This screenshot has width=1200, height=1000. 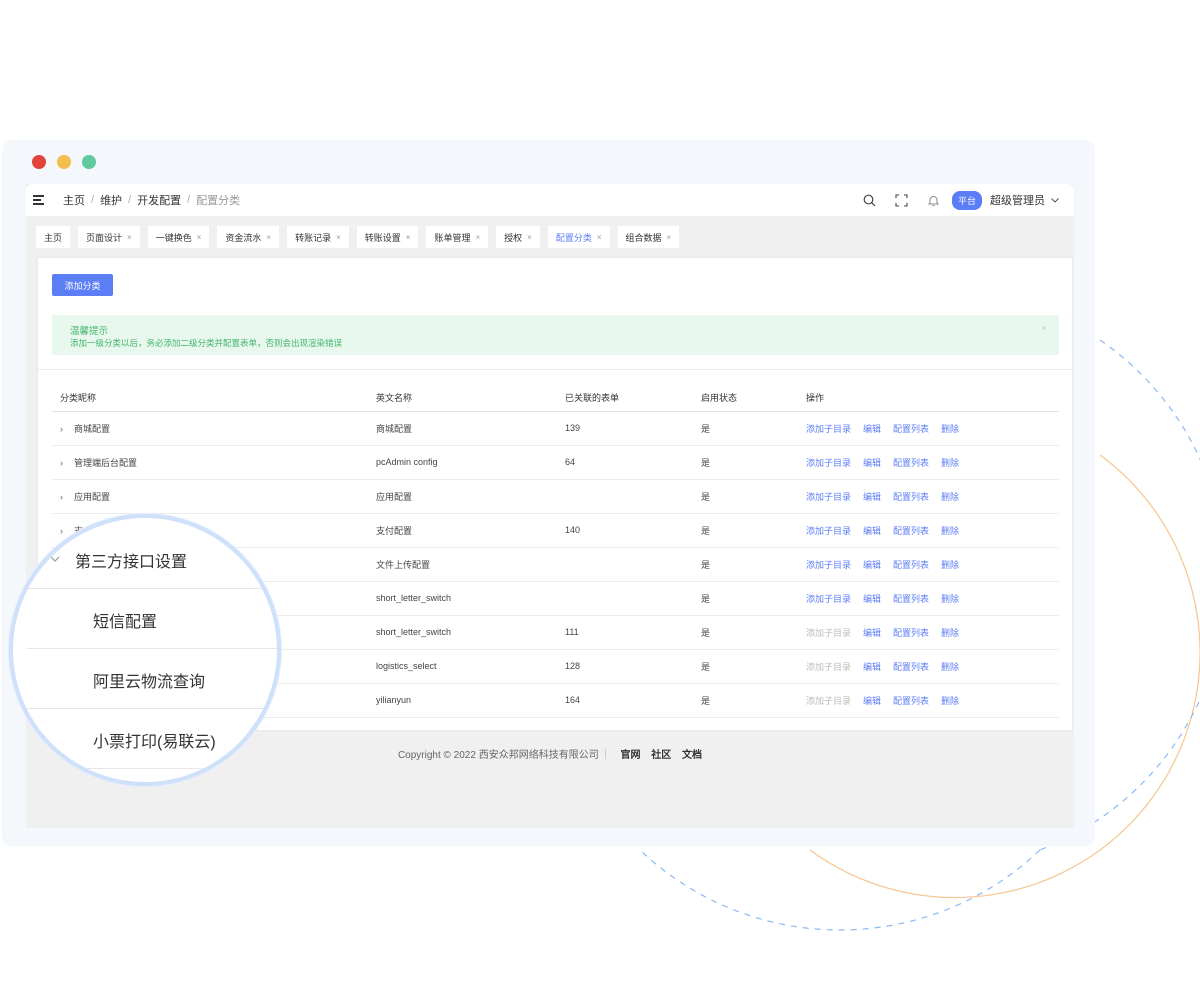 What do you see at coordinates (462, 700) in the screenshot?
I see `english-name-cell: yilianyun` at bounding box center [462, 700].